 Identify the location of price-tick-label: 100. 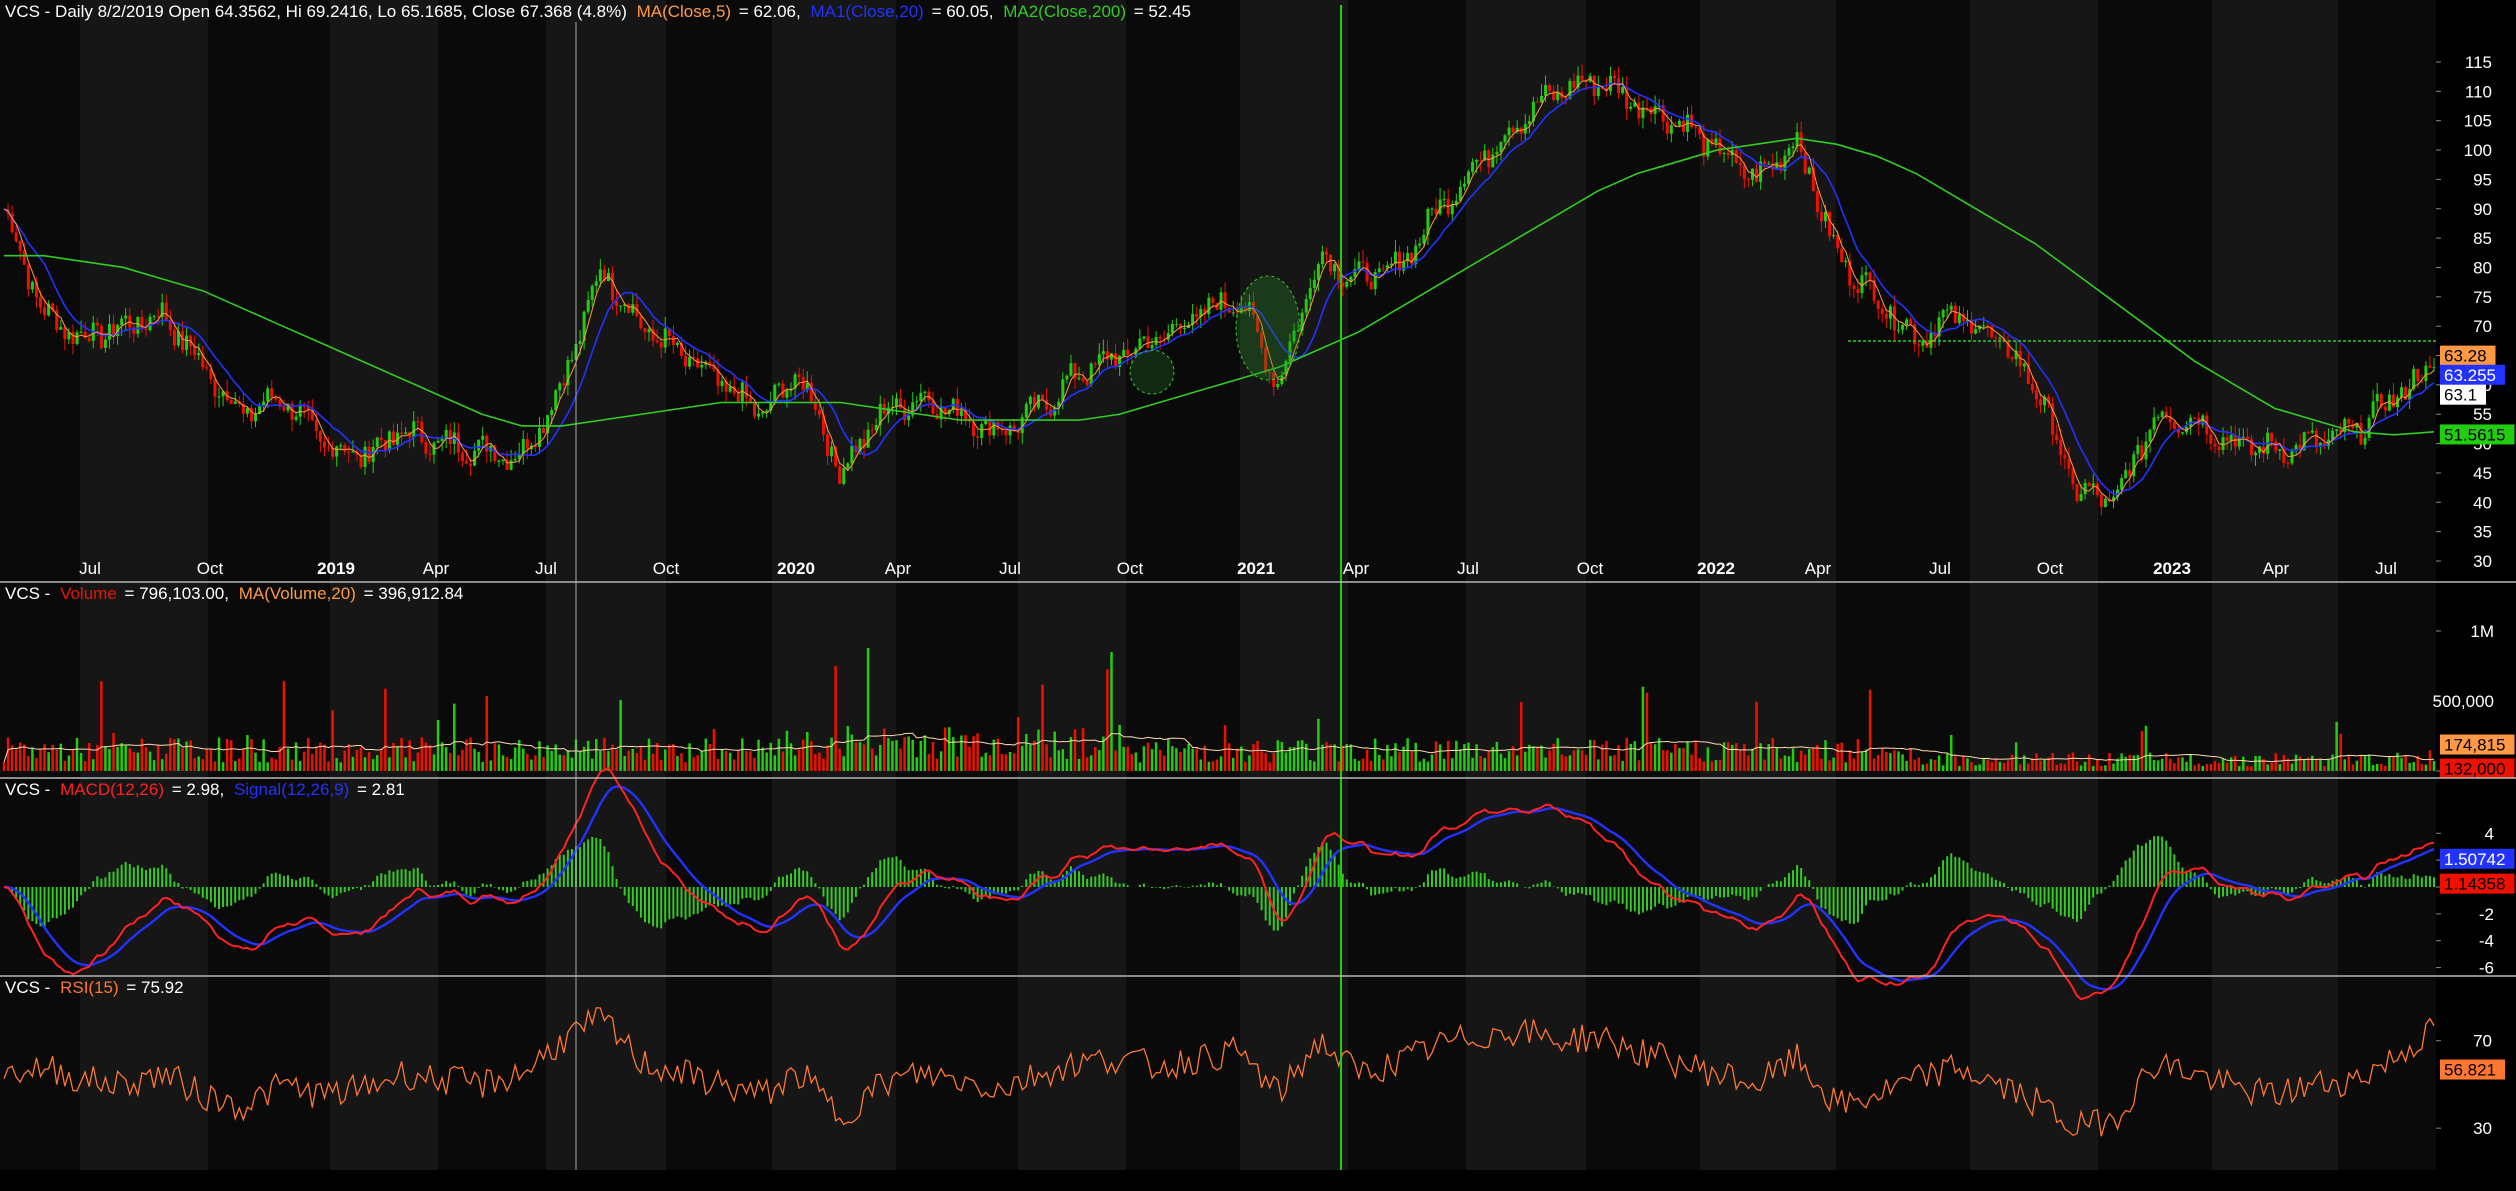
(2478, 150).